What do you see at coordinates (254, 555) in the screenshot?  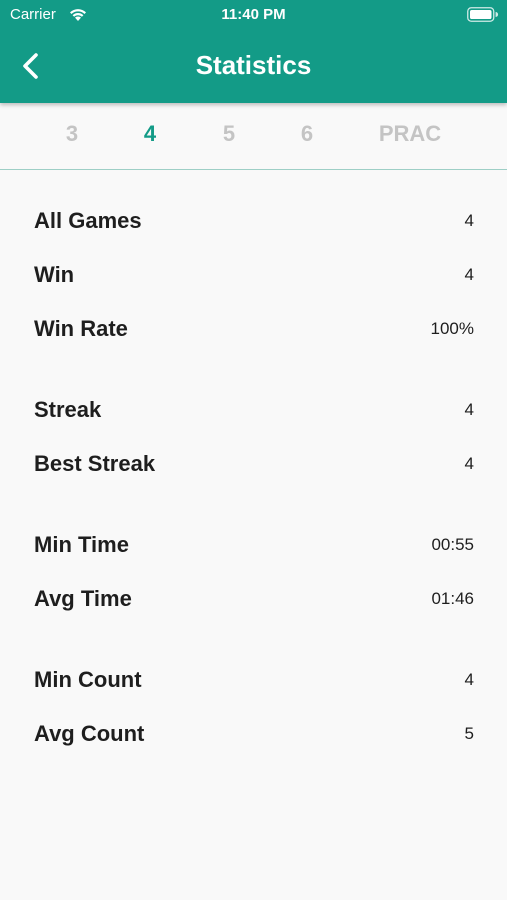 I see `stat-row-min-time: Min Time 00:55` at bounding box center [254, 555].